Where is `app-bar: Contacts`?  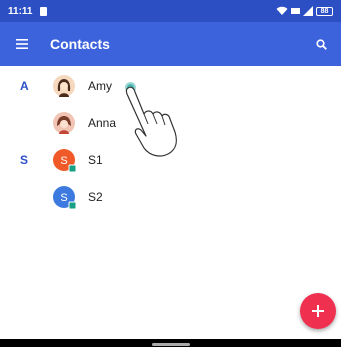 app-bar: Contacts is located at coordinates (170, 44).